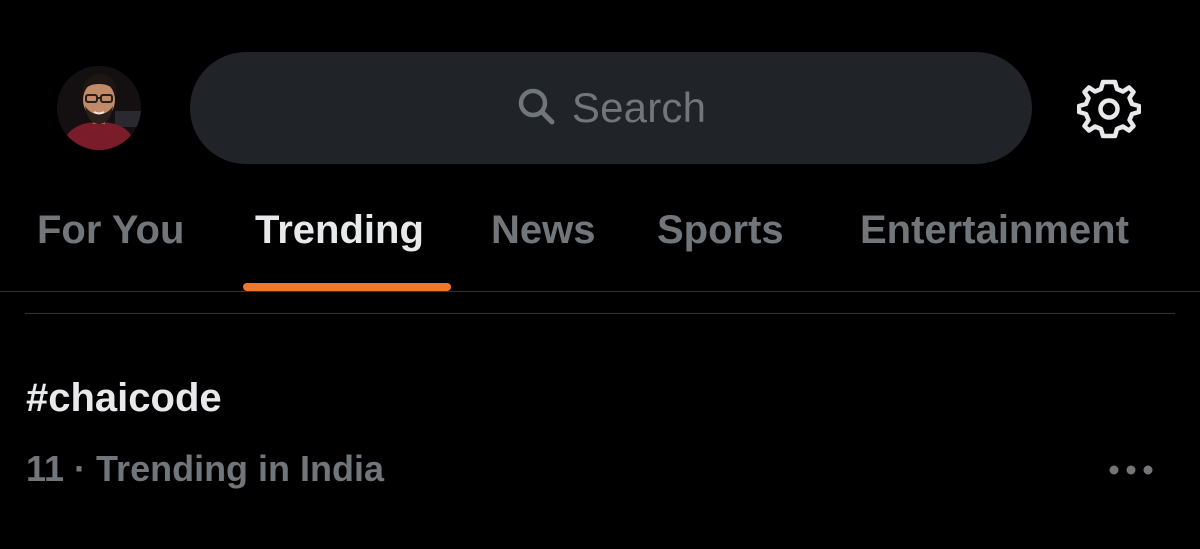 Image resolution: width=1200 pixels, height=549 pixels. What do you see at coordinates (347, 287) in the screenshot?
I see `active-tab-indicator` at bounding box center [347, 287].